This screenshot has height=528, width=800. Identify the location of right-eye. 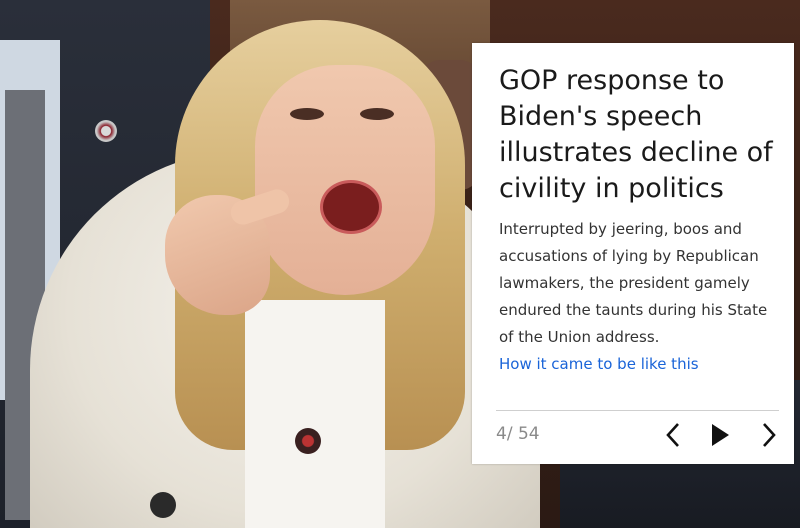
(377, 114).